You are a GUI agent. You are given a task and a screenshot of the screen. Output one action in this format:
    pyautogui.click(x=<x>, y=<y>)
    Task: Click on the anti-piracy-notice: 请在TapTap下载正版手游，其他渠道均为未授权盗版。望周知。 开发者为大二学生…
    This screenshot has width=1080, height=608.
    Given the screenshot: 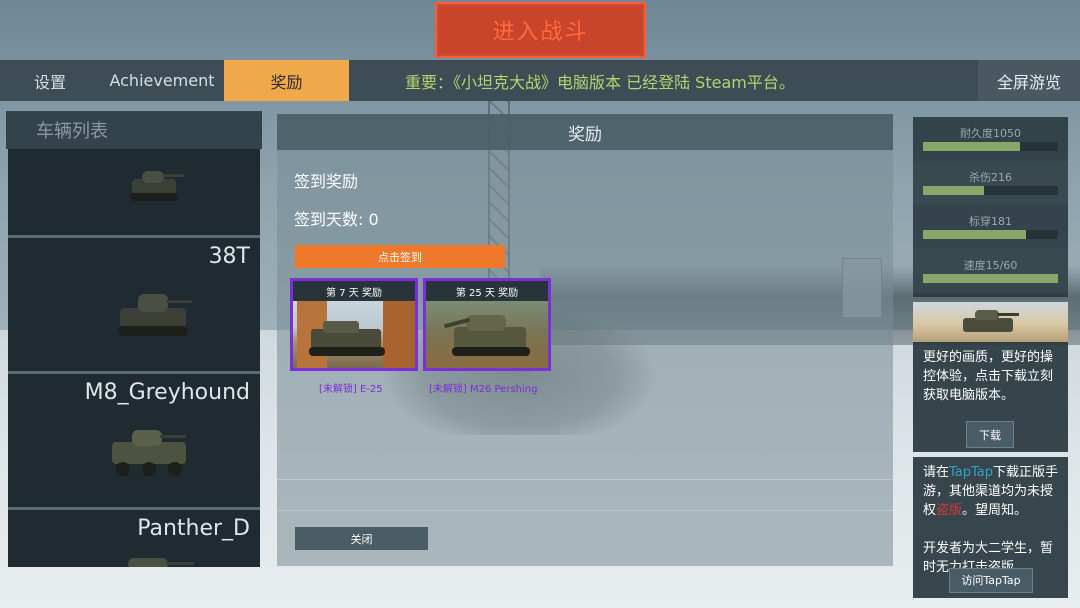 What is the action you would take?
    pyautogui.click(x=990, y=527)
    